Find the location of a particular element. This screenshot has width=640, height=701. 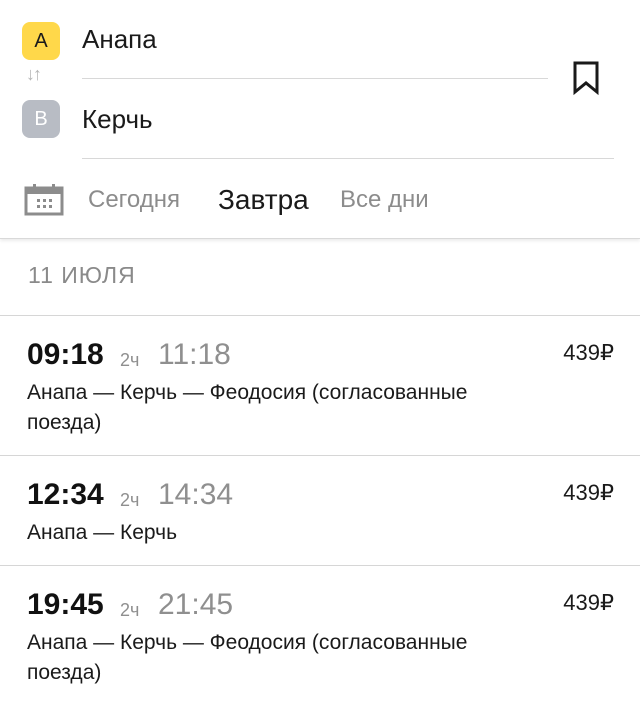

date-heading: 11 ИЮЛЯ is located at coordinates (82, 275).